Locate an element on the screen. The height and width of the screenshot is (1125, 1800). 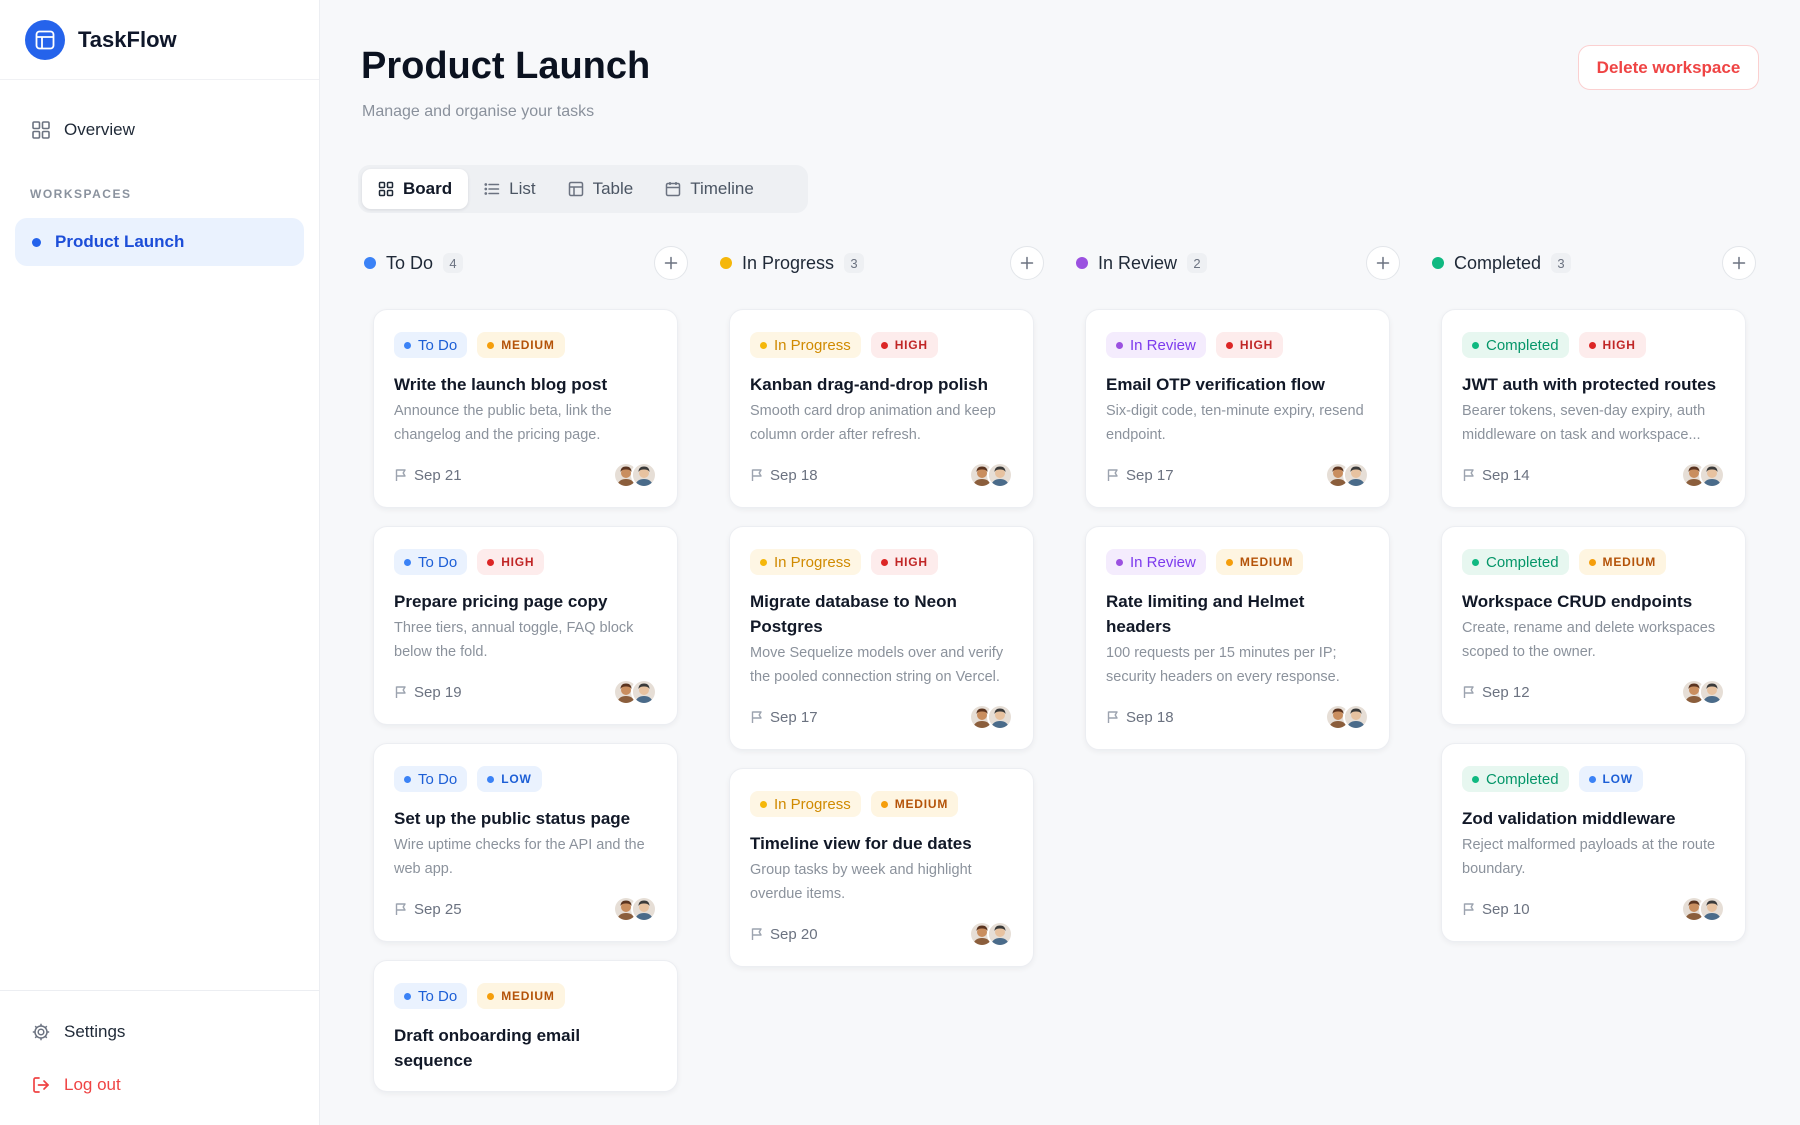
status-badge-label: To Do is located at coordinates (438, 562).